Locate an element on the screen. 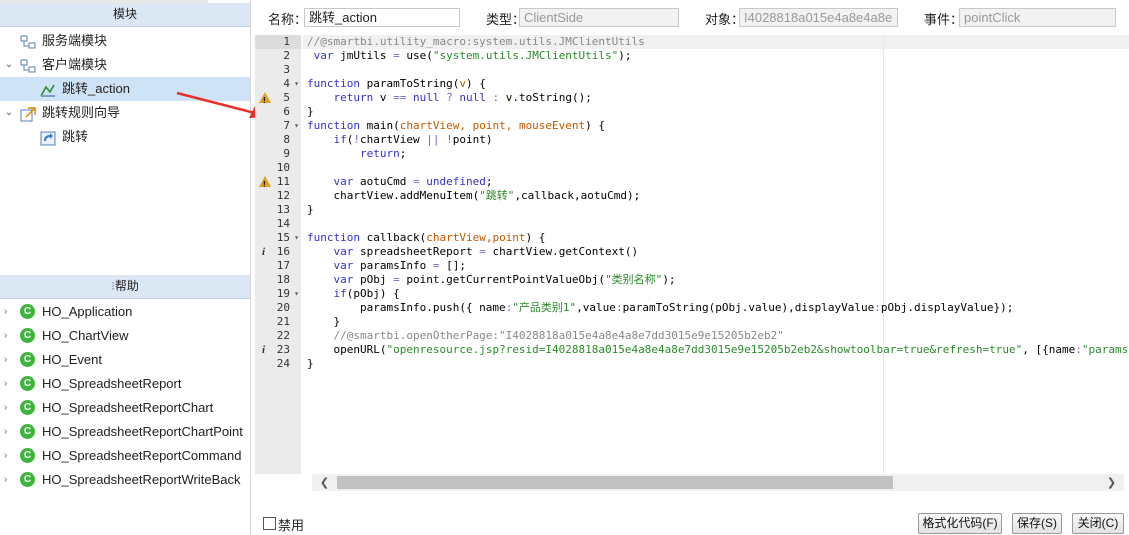 Image resolution: width=1129 pixels, height=535 pixels. warning-icon: ! is located at coordinates (265, 98).